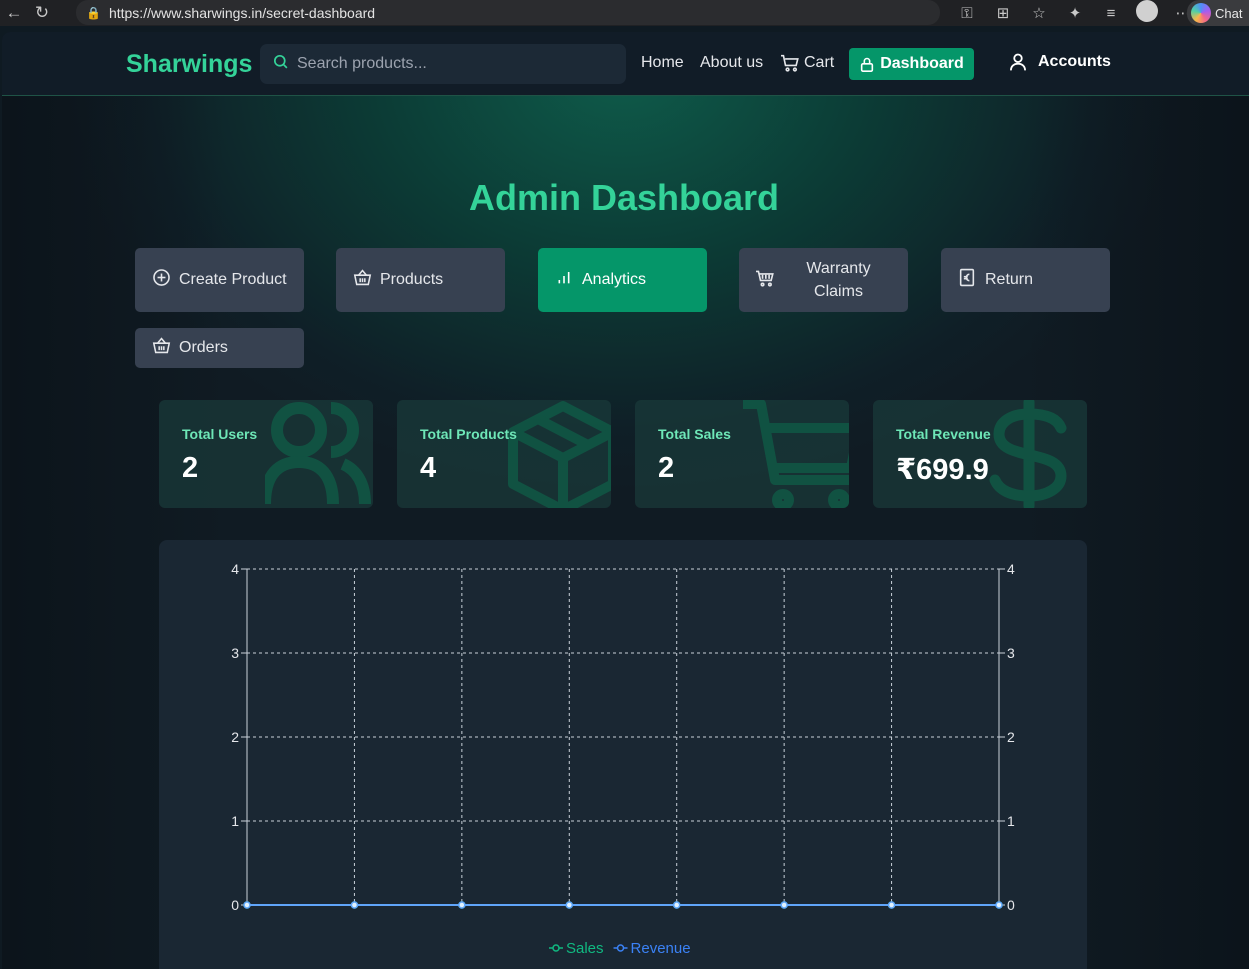 Image resolution: width=1249 pixels, height=969 pixels. What do you see at coordinates (235, 653) in the screenshot?
I see `y-tick-label-left: 3` at bounding box center [235, 653].